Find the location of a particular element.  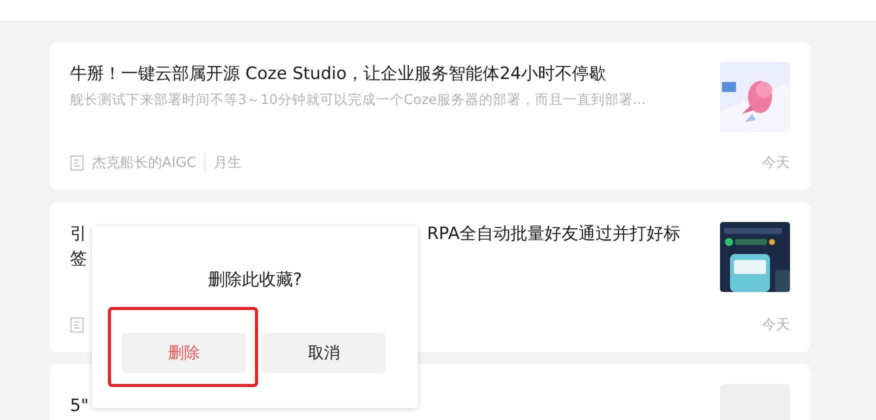

dialog-message: 删除此收藏? is located at coordinates (255, 280).